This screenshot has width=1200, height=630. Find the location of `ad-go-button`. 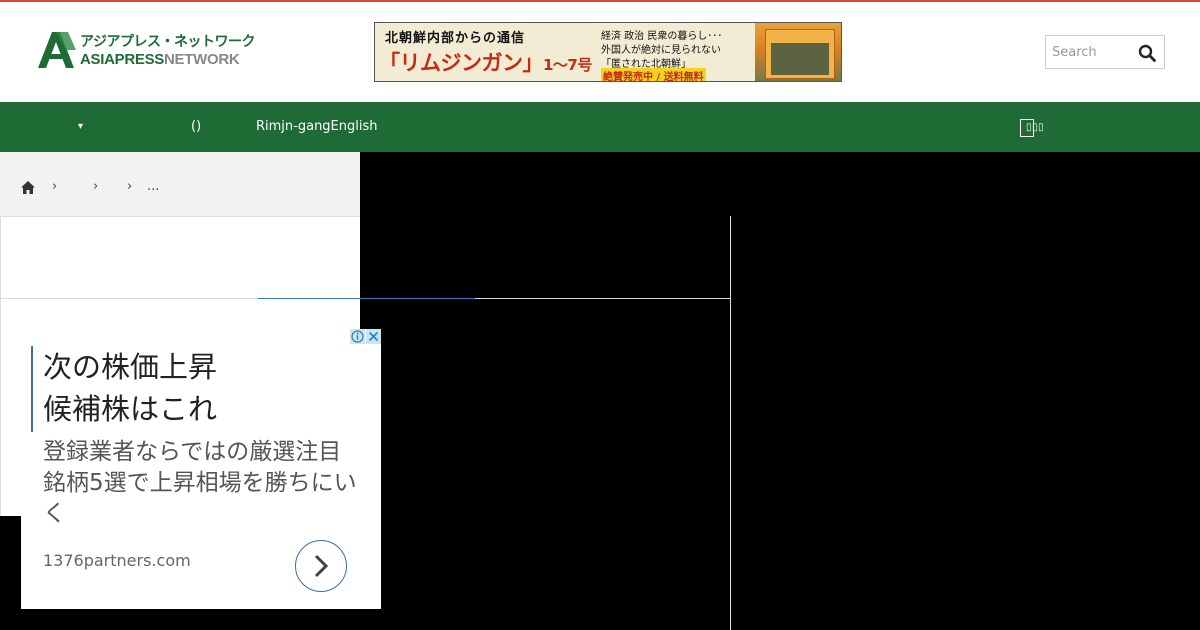

ad-go-button is located at coordinates (321, 566).